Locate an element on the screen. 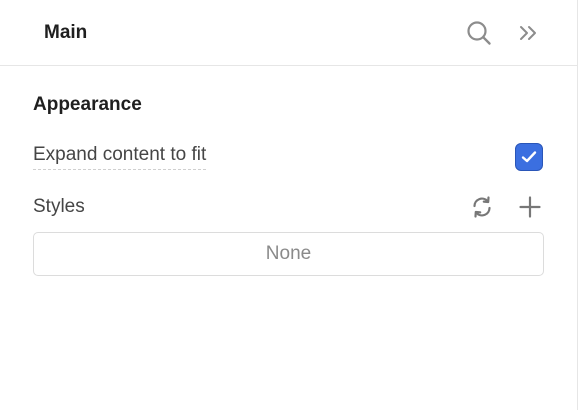 The width and height of the screenshot is (578, 410). collapse-panel-button is located at coordinates (529, 33).